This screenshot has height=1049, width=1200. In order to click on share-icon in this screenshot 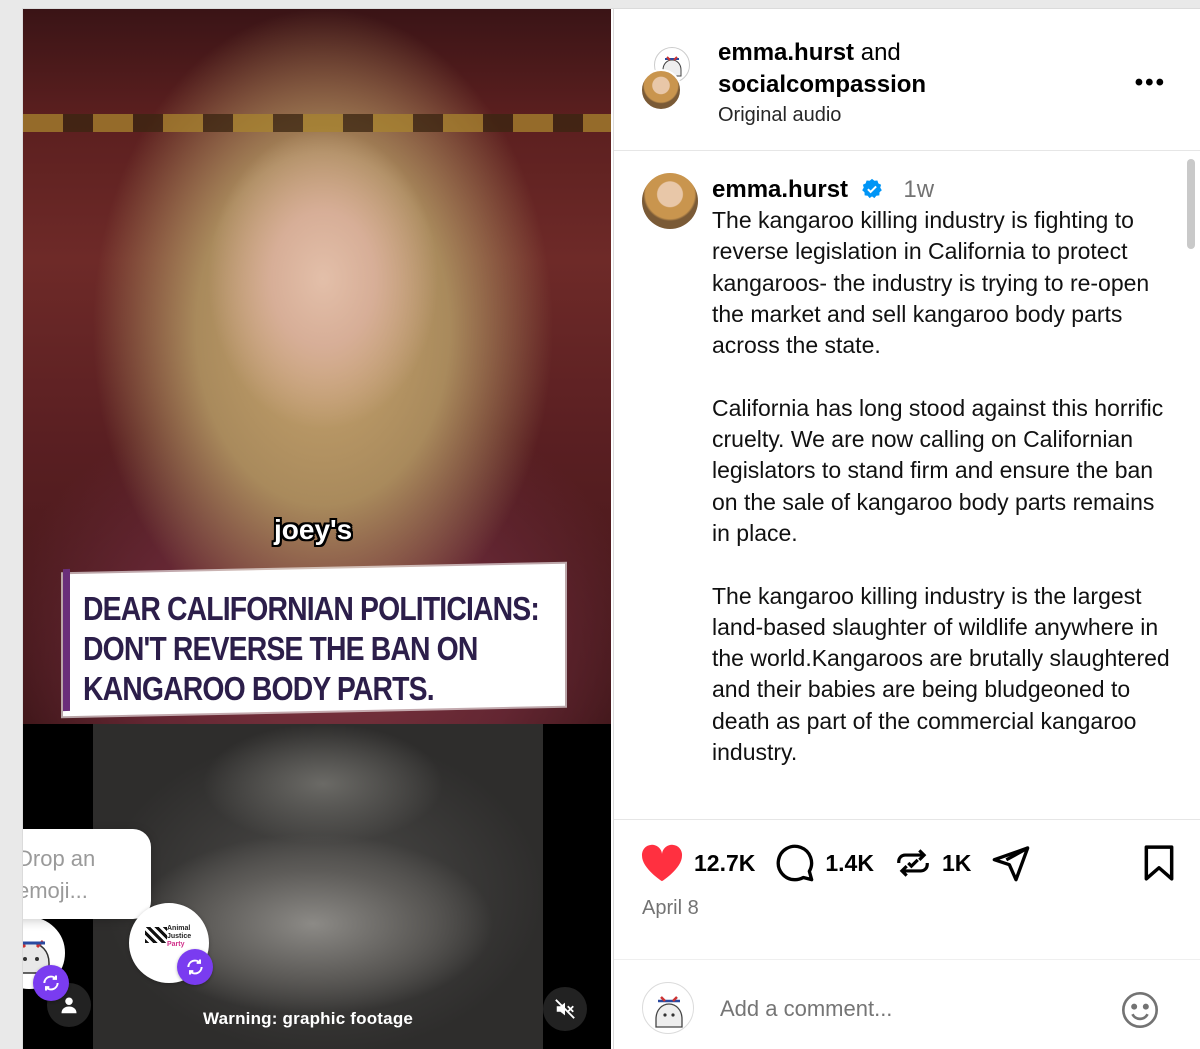, I will do `click(1011, 863)`.